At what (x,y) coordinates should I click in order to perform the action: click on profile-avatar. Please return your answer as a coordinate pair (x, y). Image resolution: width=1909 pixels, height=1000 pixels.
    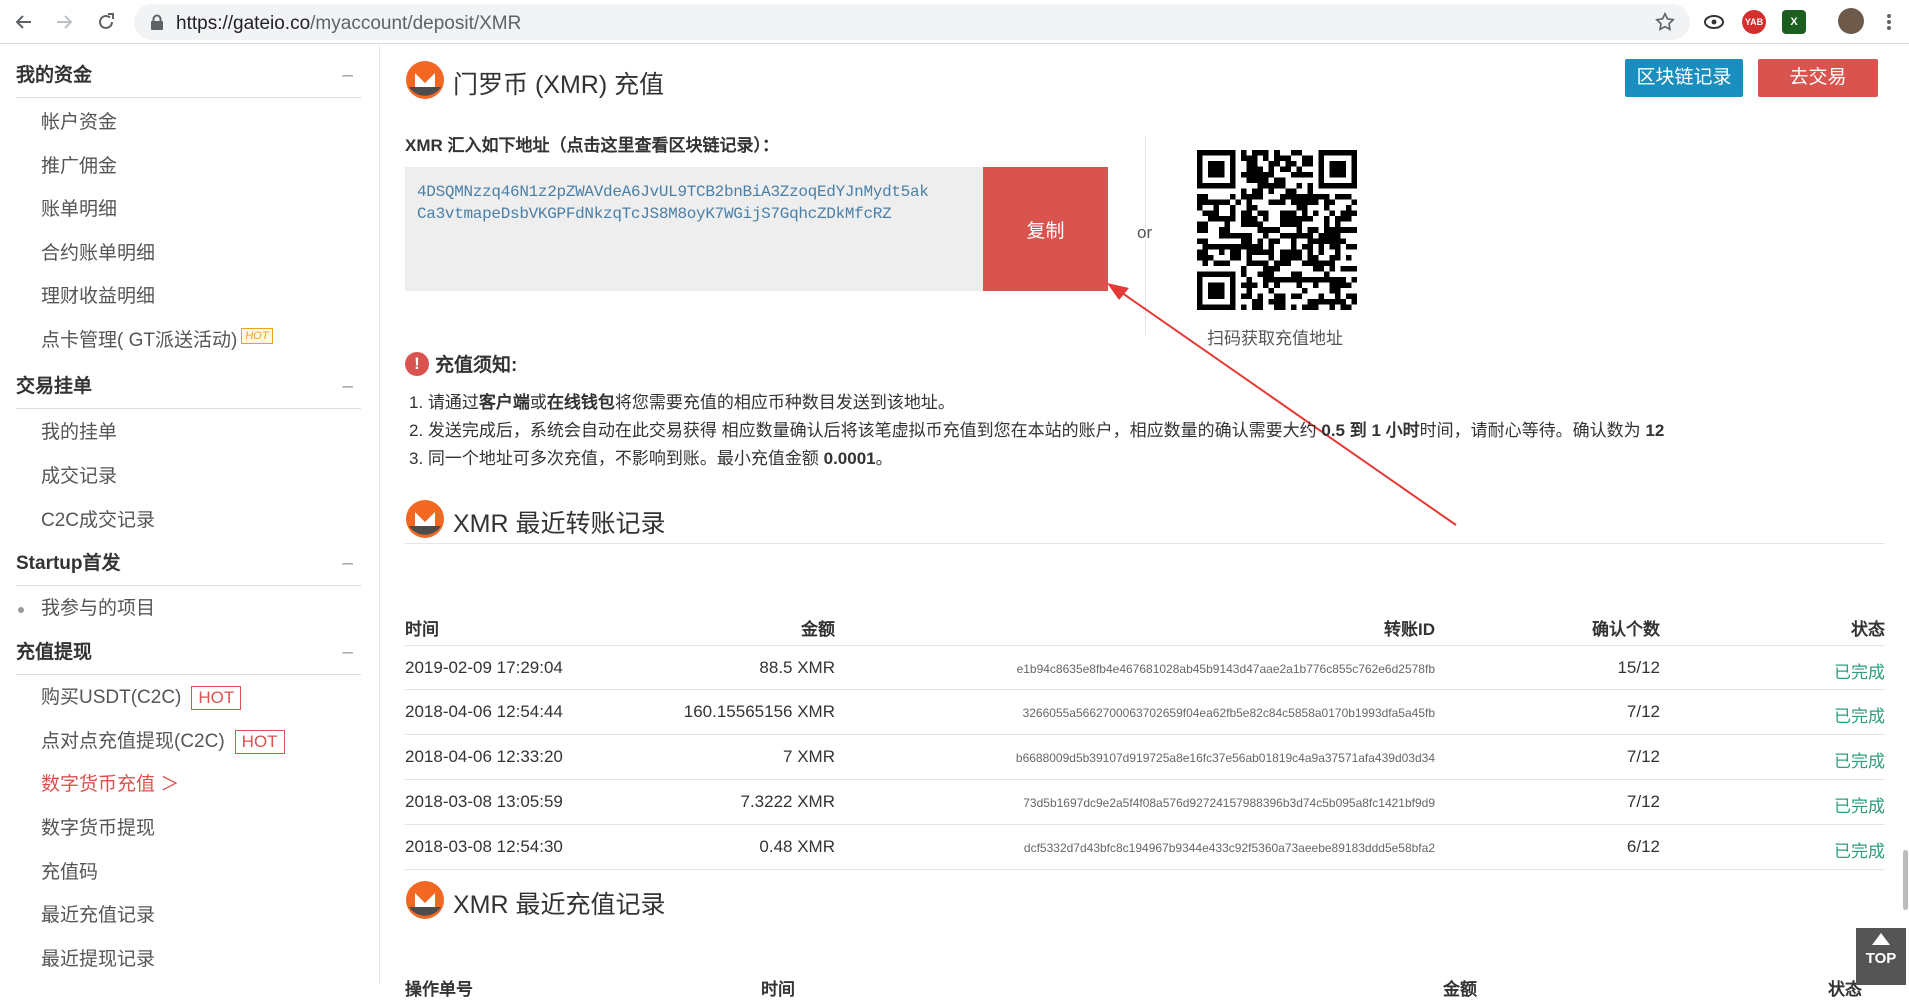
    Looking at the image, I should click on (1851, 21).